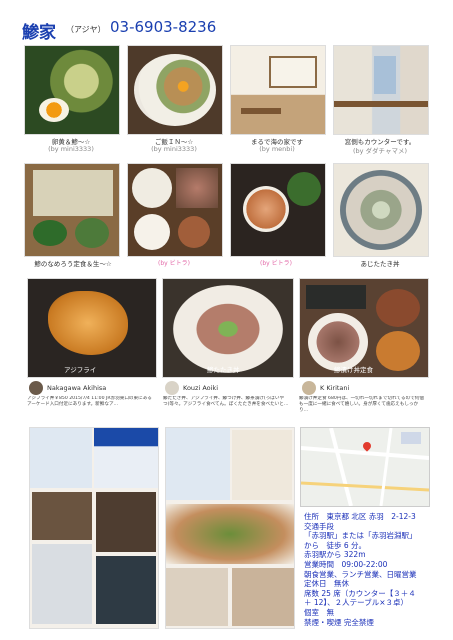 The width and height of the screenshot is (453, 640). What do you see at coordinates (228, 328) in the screenshot?
I see `photo-tataki-don` at bounding box center [228, 328].